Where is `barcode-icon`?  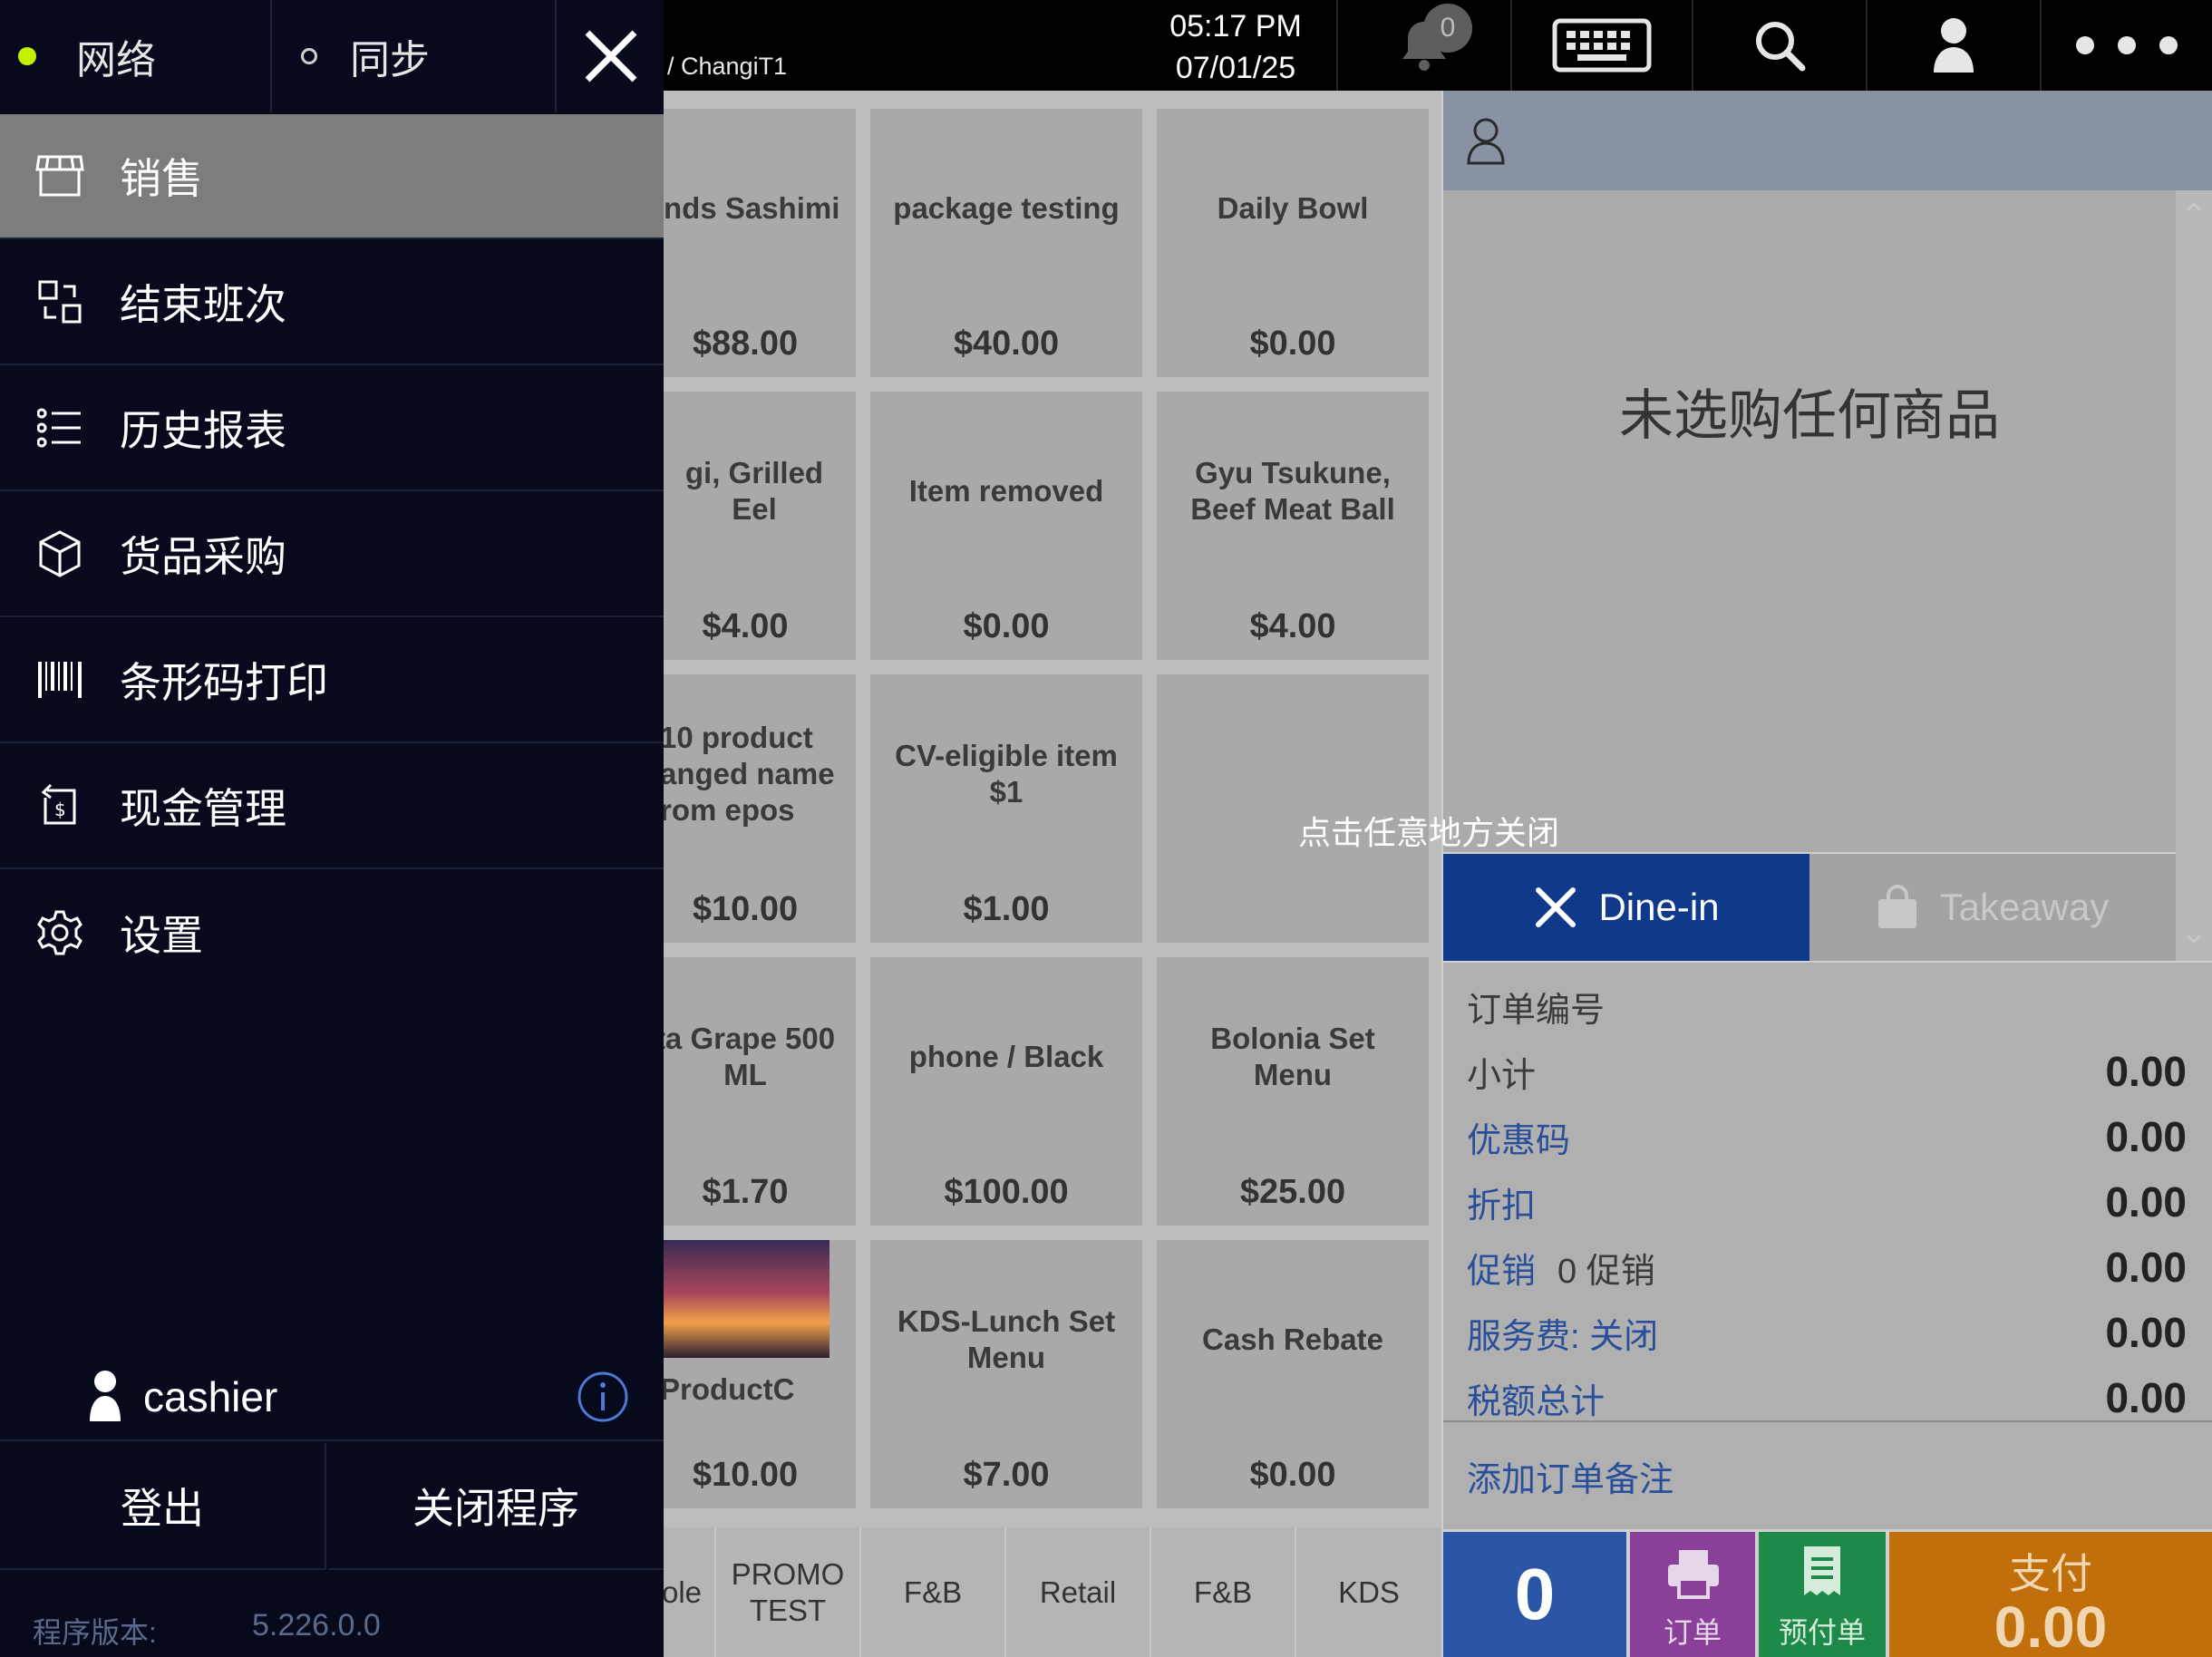 barcode-icon is located at coordinates (60, 679).